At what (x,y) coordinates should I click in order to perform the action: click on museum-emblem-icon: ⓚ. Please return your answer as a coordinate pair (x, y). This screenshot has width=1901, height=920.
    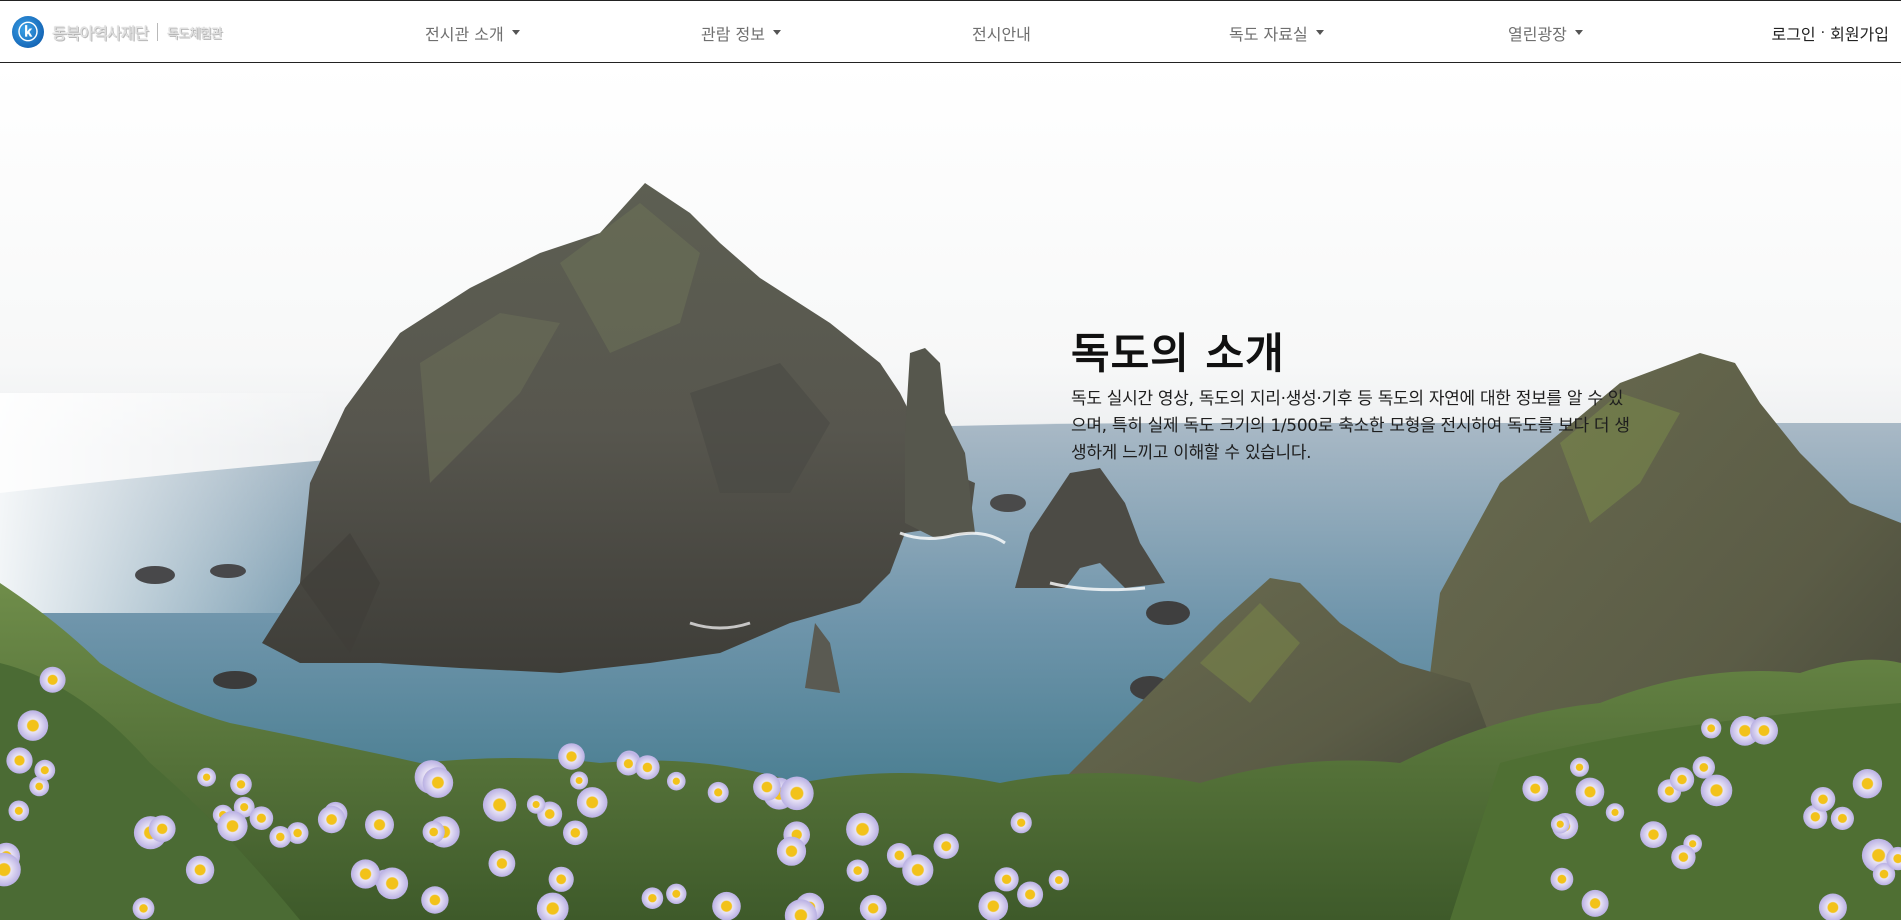
    Looking at the image, I should click on (28, 32).